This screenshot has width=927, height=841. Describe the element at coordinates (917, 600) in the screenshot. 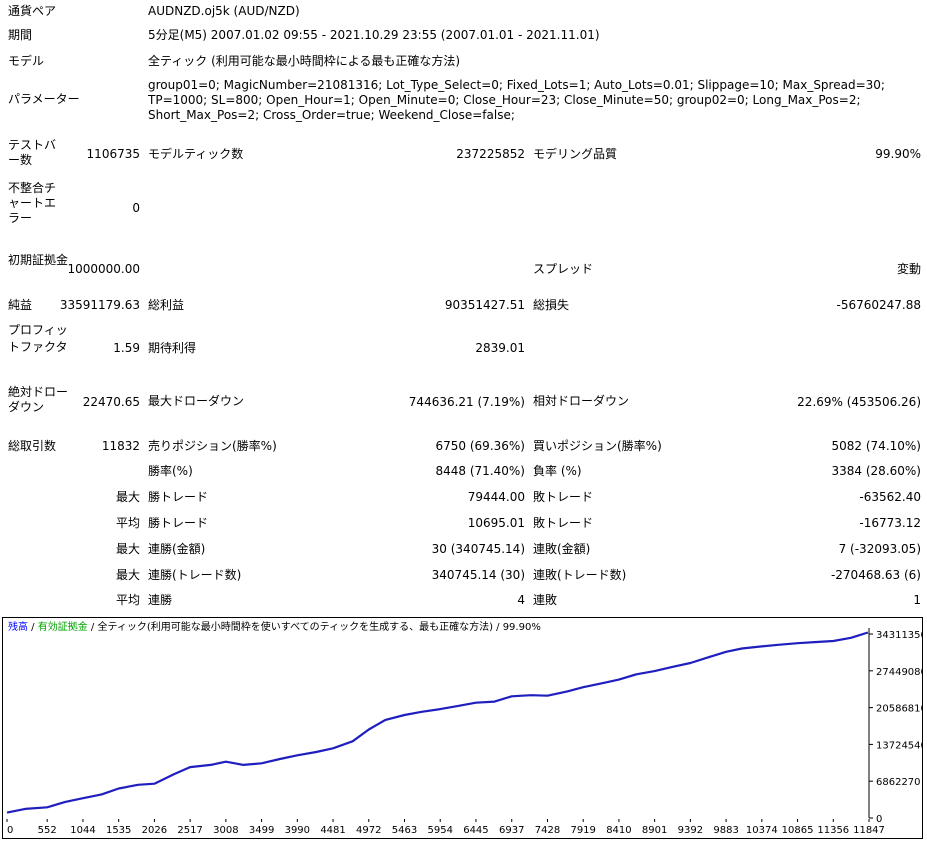

I see `avg-consec-losses-value: 1` at that location.